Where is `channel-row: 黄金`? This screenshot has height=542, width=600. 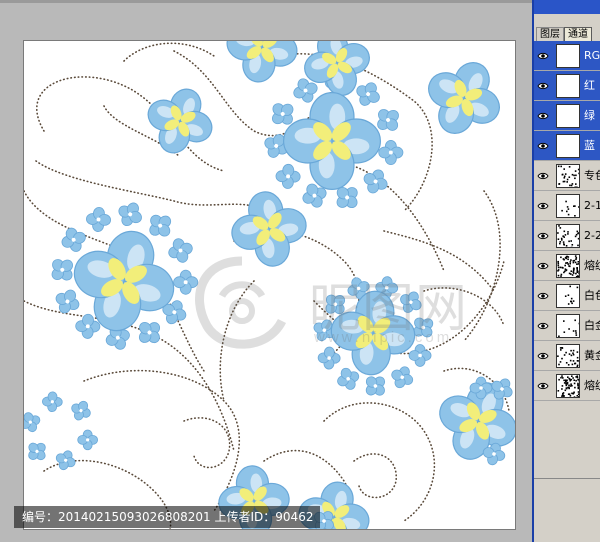
channel-row: 黄金 is located at coordinates (567, 356).